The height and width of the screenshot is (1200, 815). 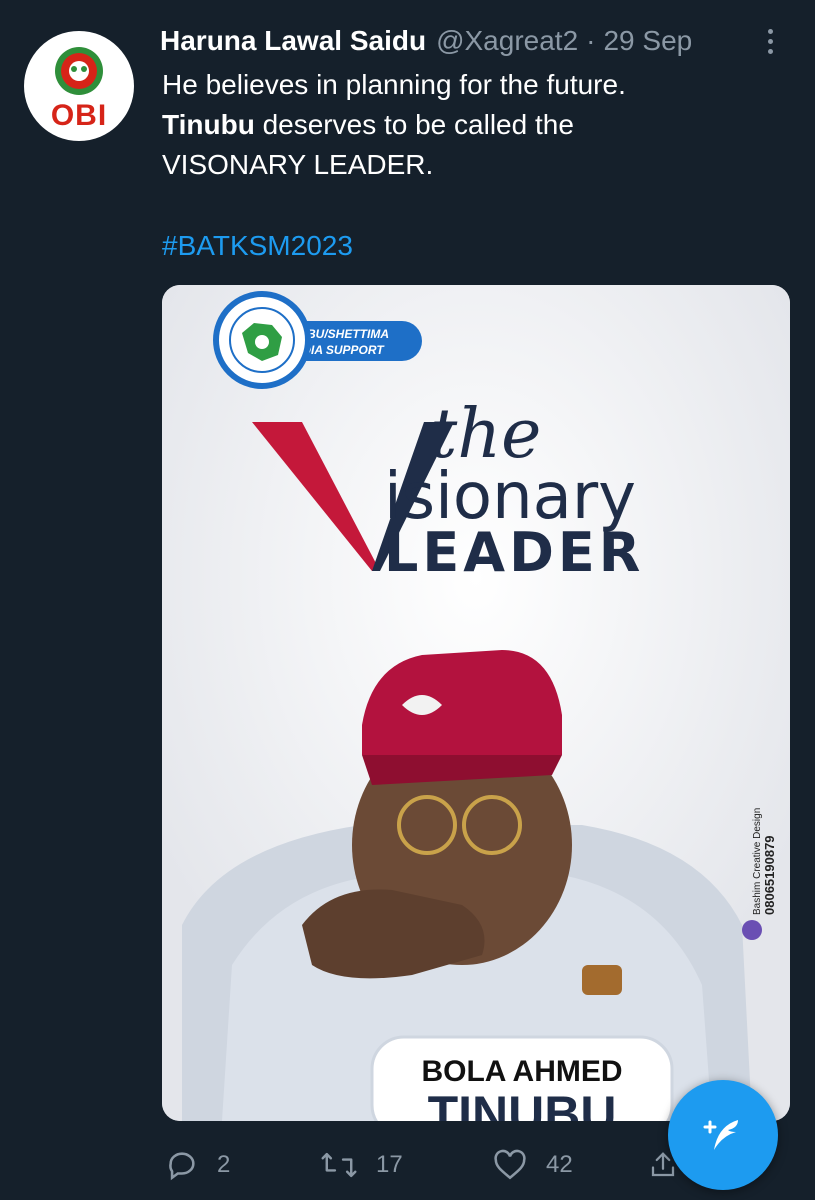 What do you see at coordinates (257, 246) in the screenshot?
I see `hashtag-link: #BATKSM2023` at bounding box center [257, 246].